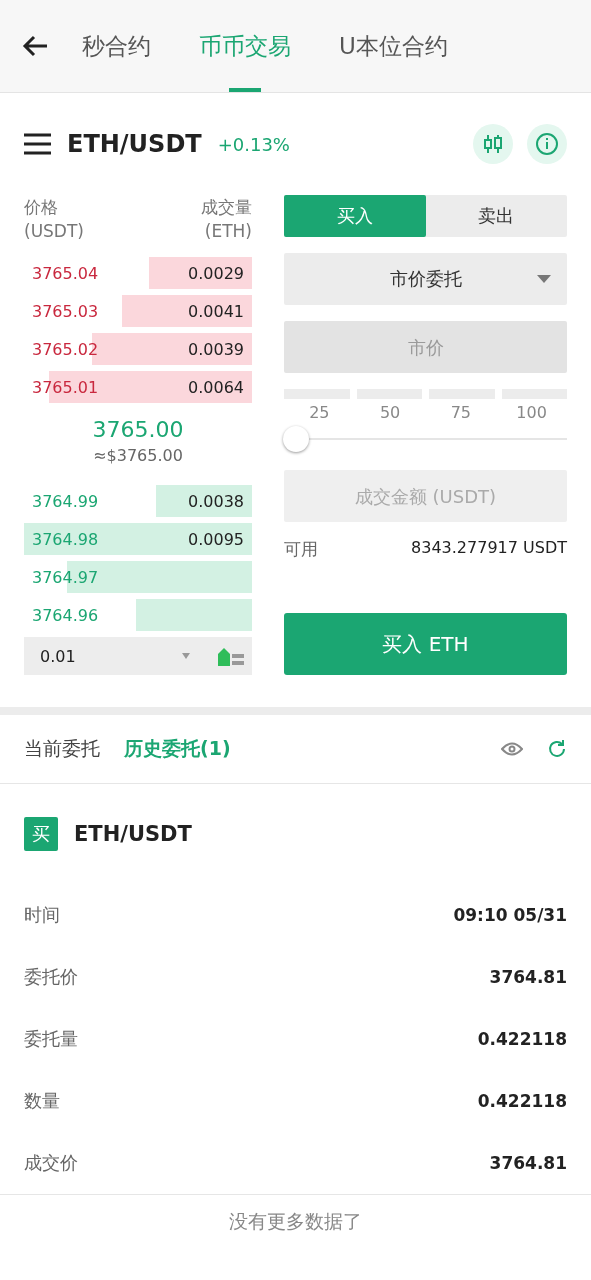 The width and height of the screenshot is (591, 1280). What do you see at coordinates (41, 207) in the screenshot?
I see `column-header: 价格` at bounding box center [41, 207].